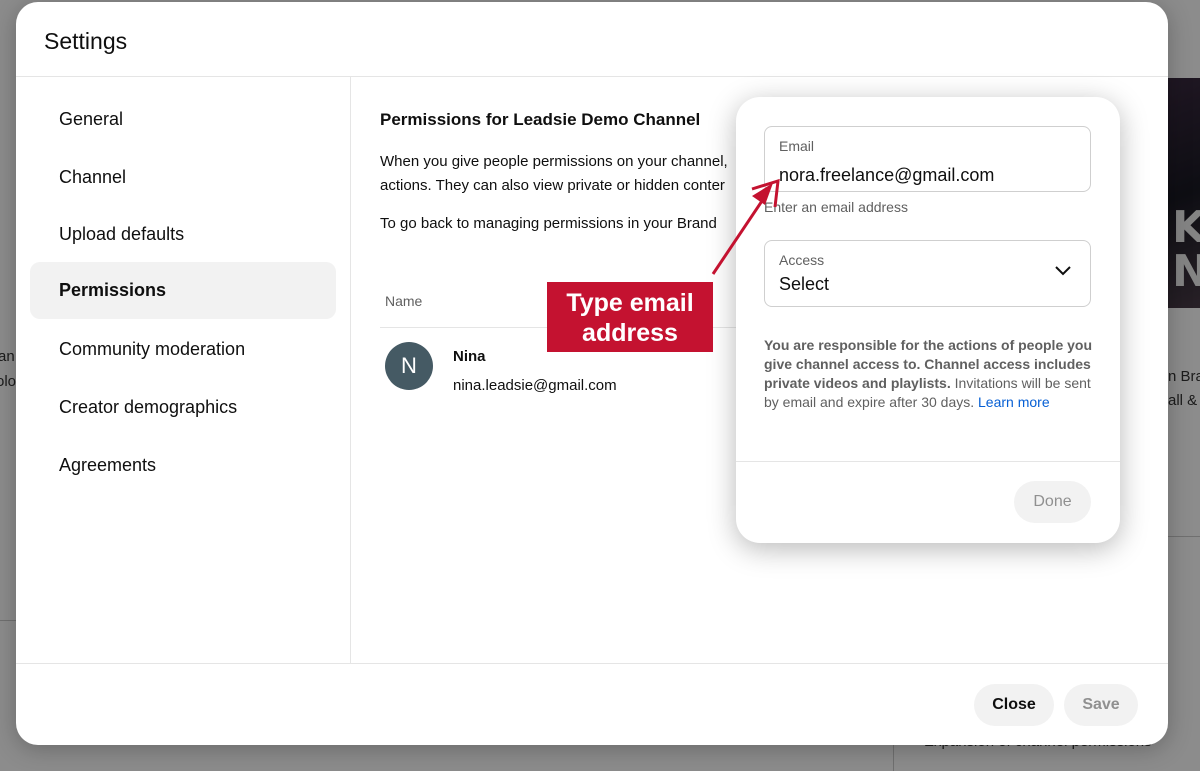  I want to click on callout-line: address, so click(630, 333).